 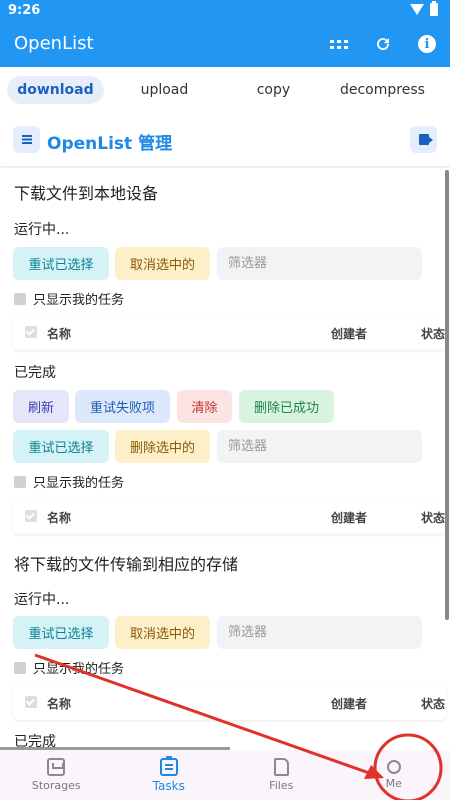 I want to click on nav-files: Files, so click(x=281, y=775).